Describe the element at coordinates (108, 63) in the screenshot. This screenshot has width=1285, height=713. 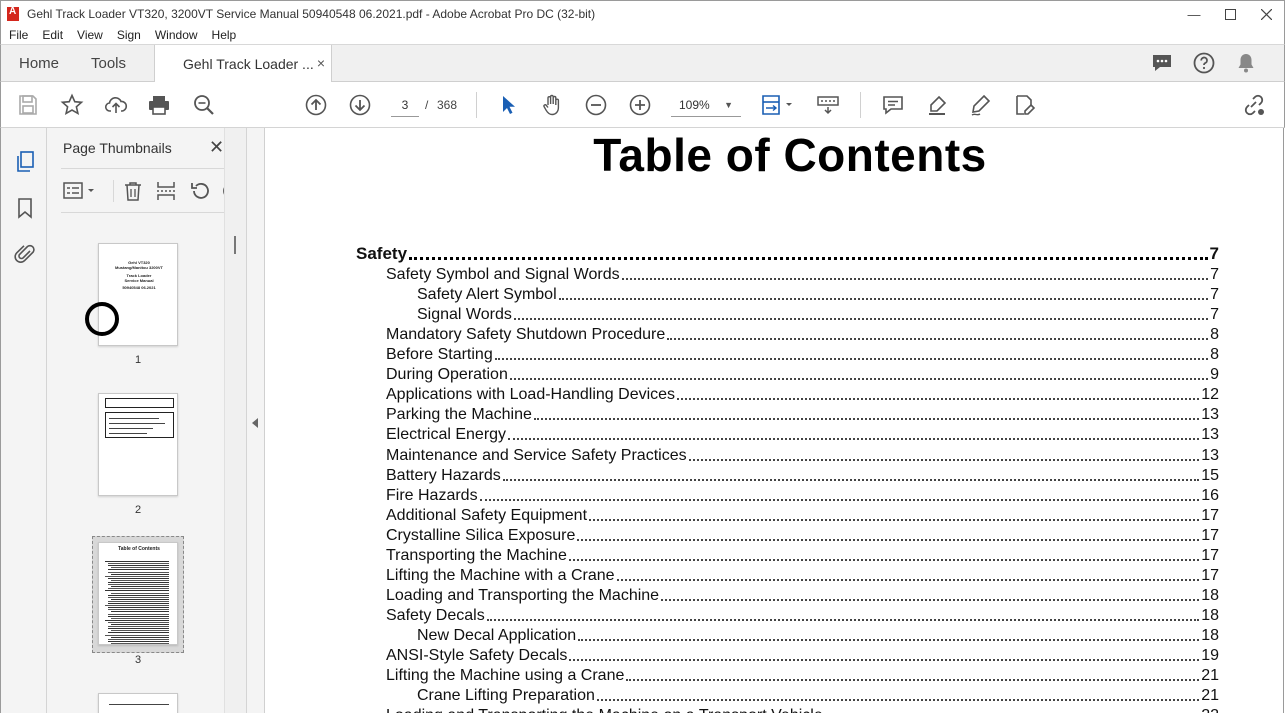
I see `tab-tools: Tools` at that location.